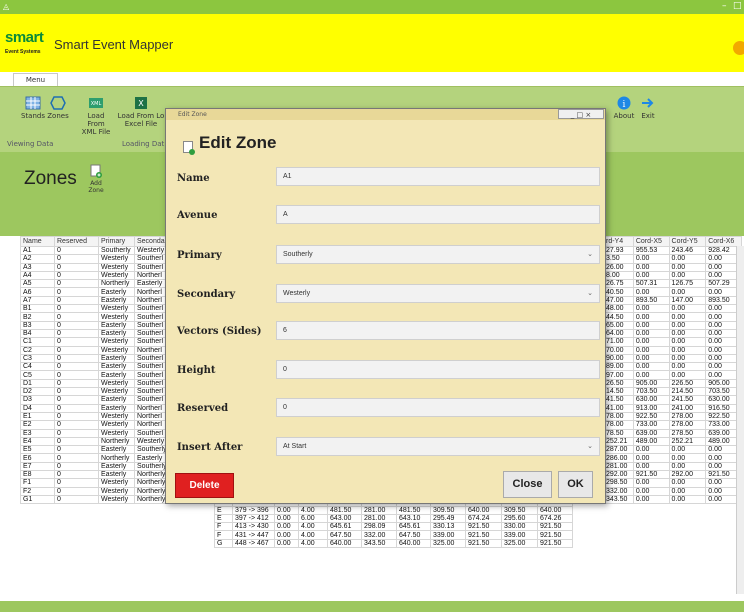 This screenshot has width=744, height=612. What do you see at coordinates (672, 400) in the screenshot?
I see `table-row: 41.50 630.00 241.50 630.00` at bounding box center [672, 400].